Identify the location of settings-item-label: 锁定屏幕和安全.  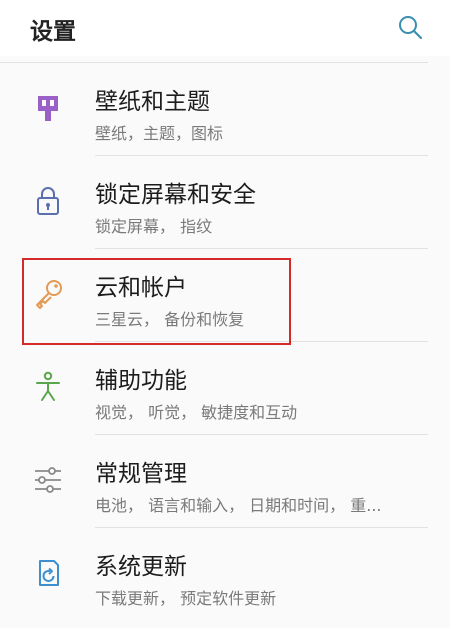
(175, 195).